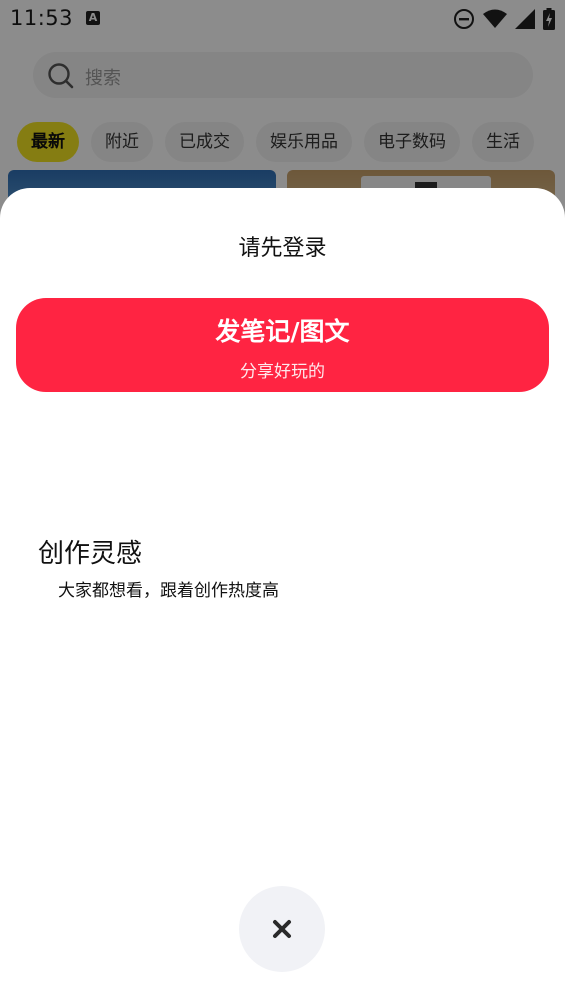 This screenshot has height=1004, width=565. What do you see at coordinates (282, 248) in the screenshot?
I see `sheet-title: 请先登录` at bounding box center [282, 248].